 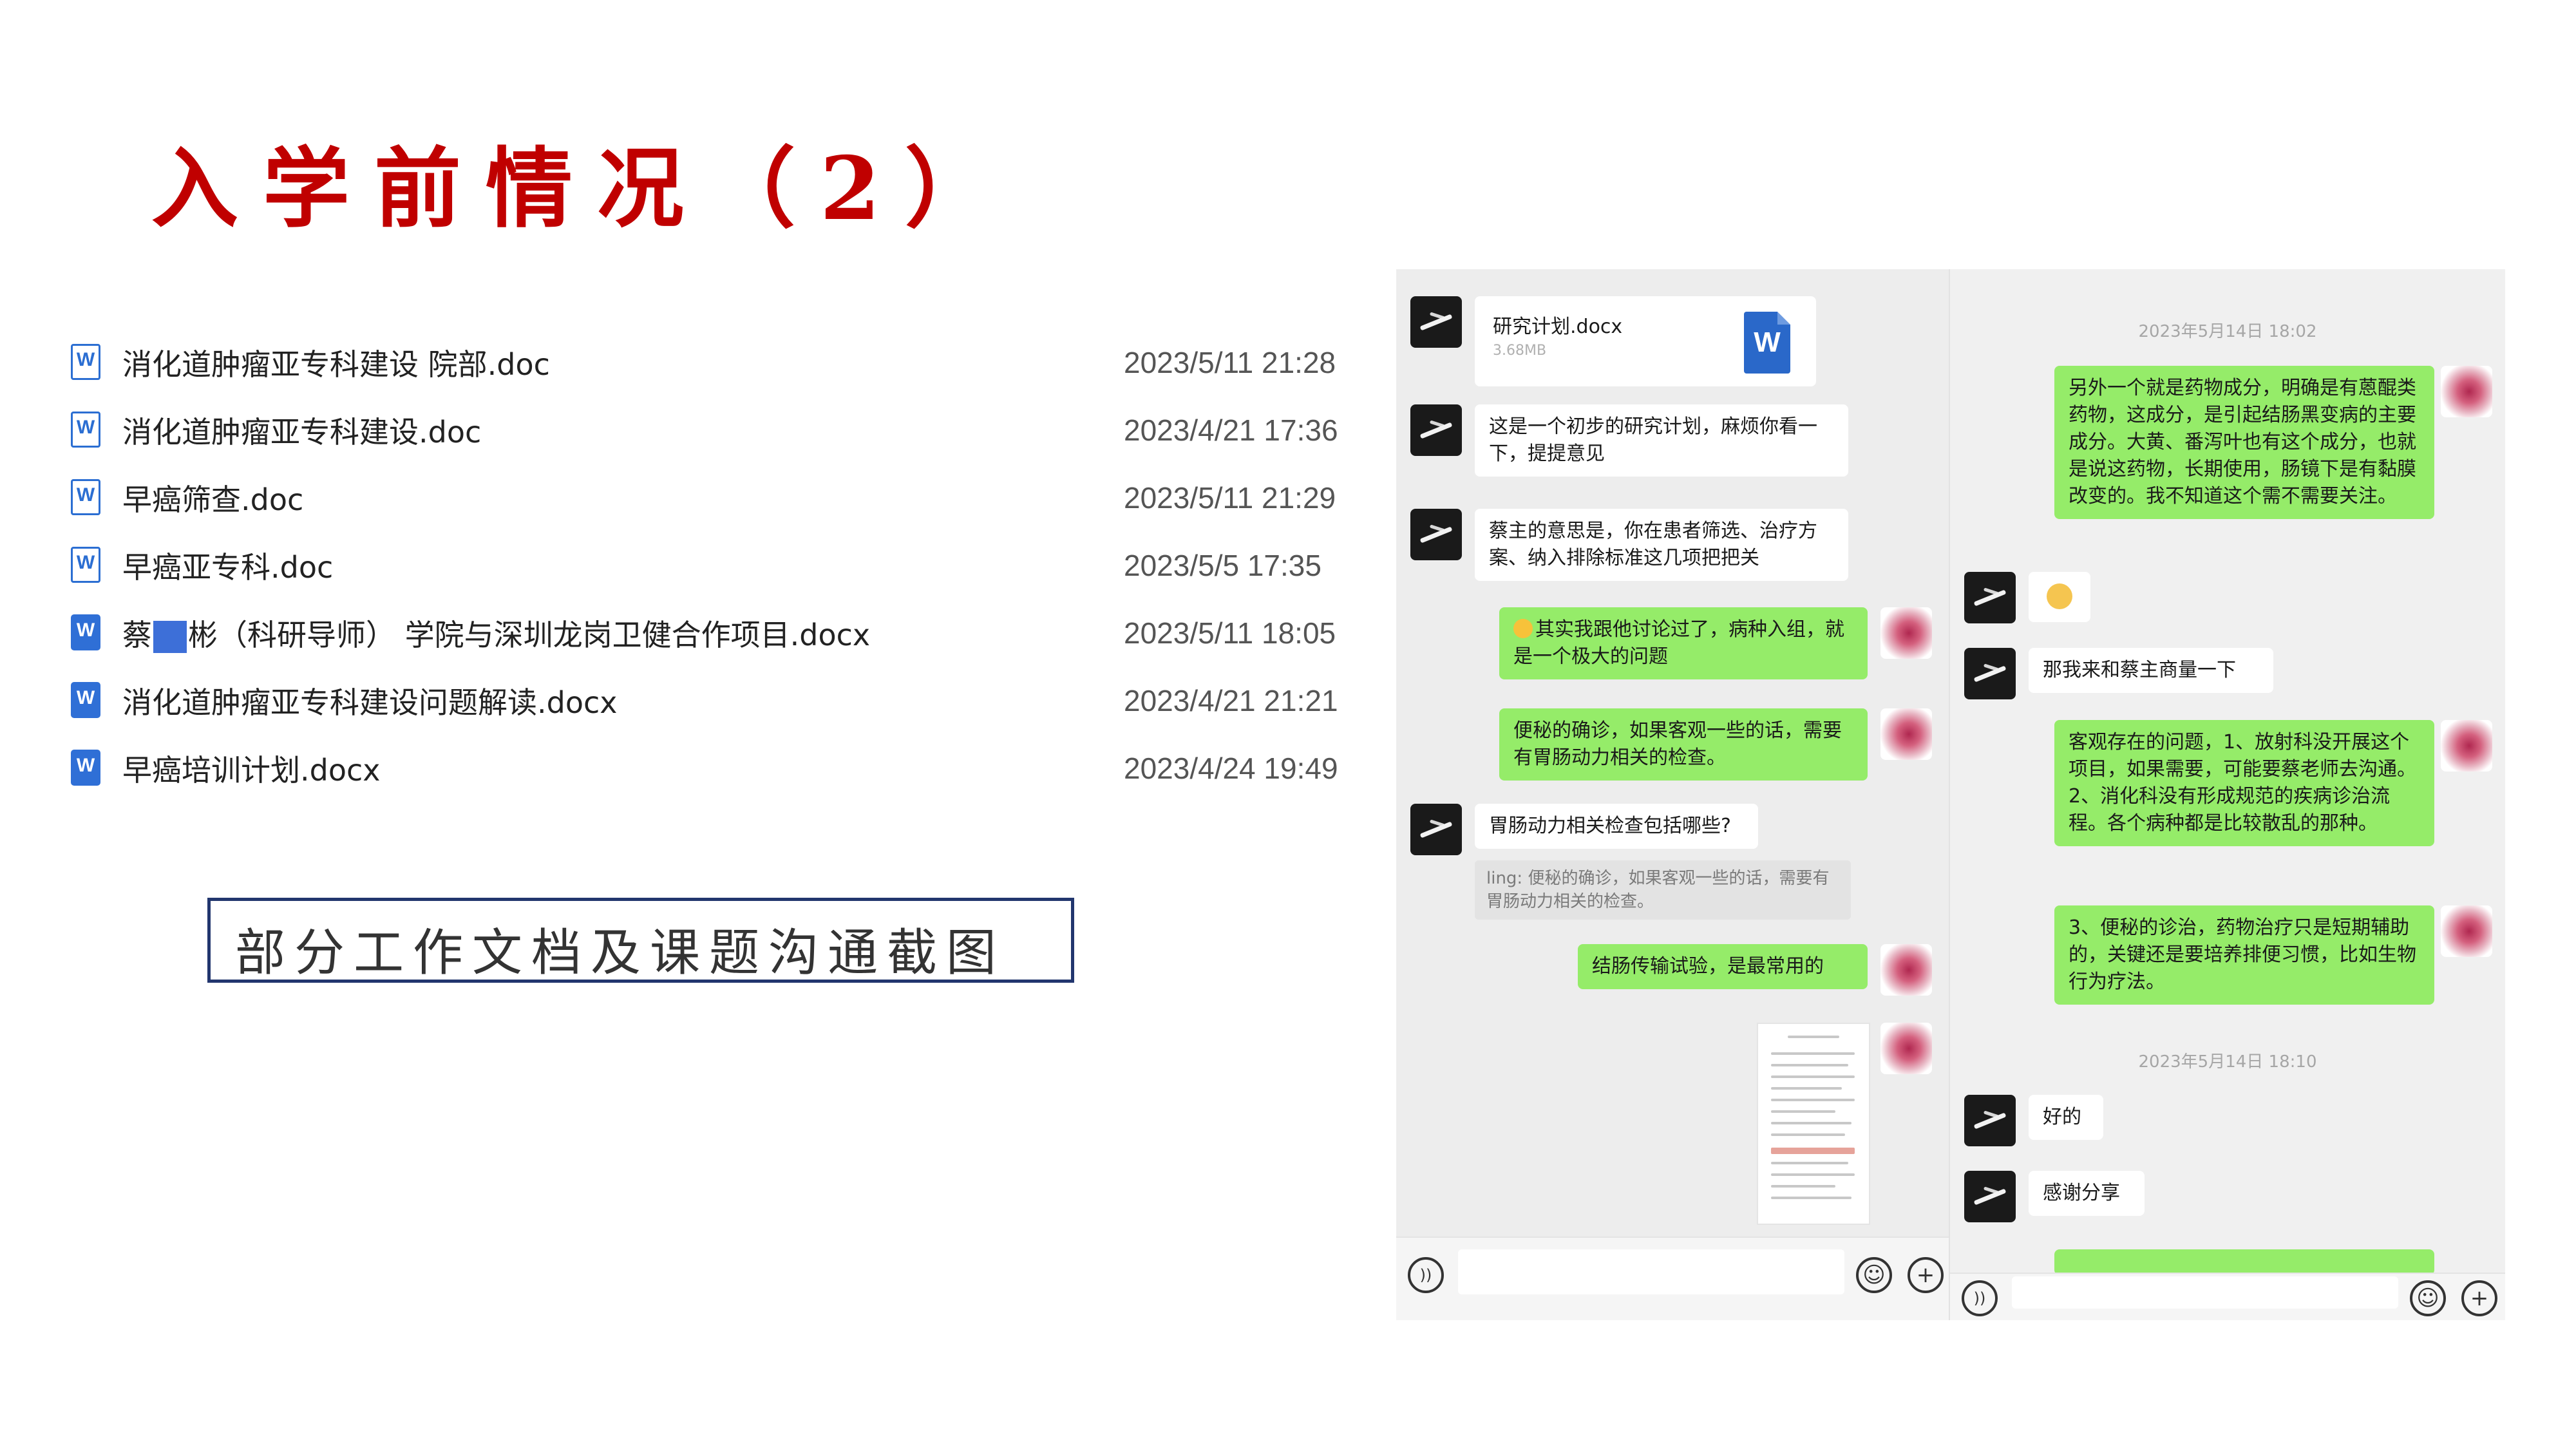 What do you see at coordinates (1520, 351) in the screenshot?
I see `file-card-size: 3.68MB` at bounding box center [1520, 351].